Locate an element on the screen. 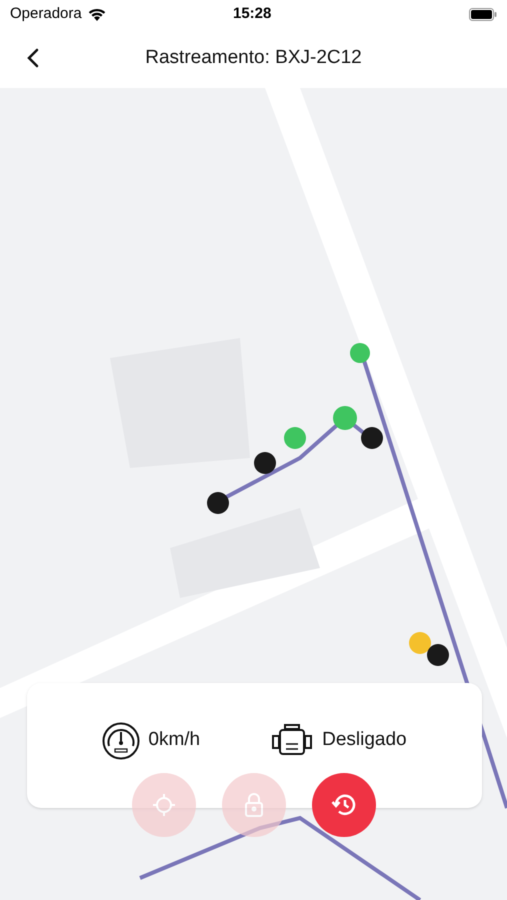 The image size is (507, 900). crosshair-icon is located at coordinates (164, 805).